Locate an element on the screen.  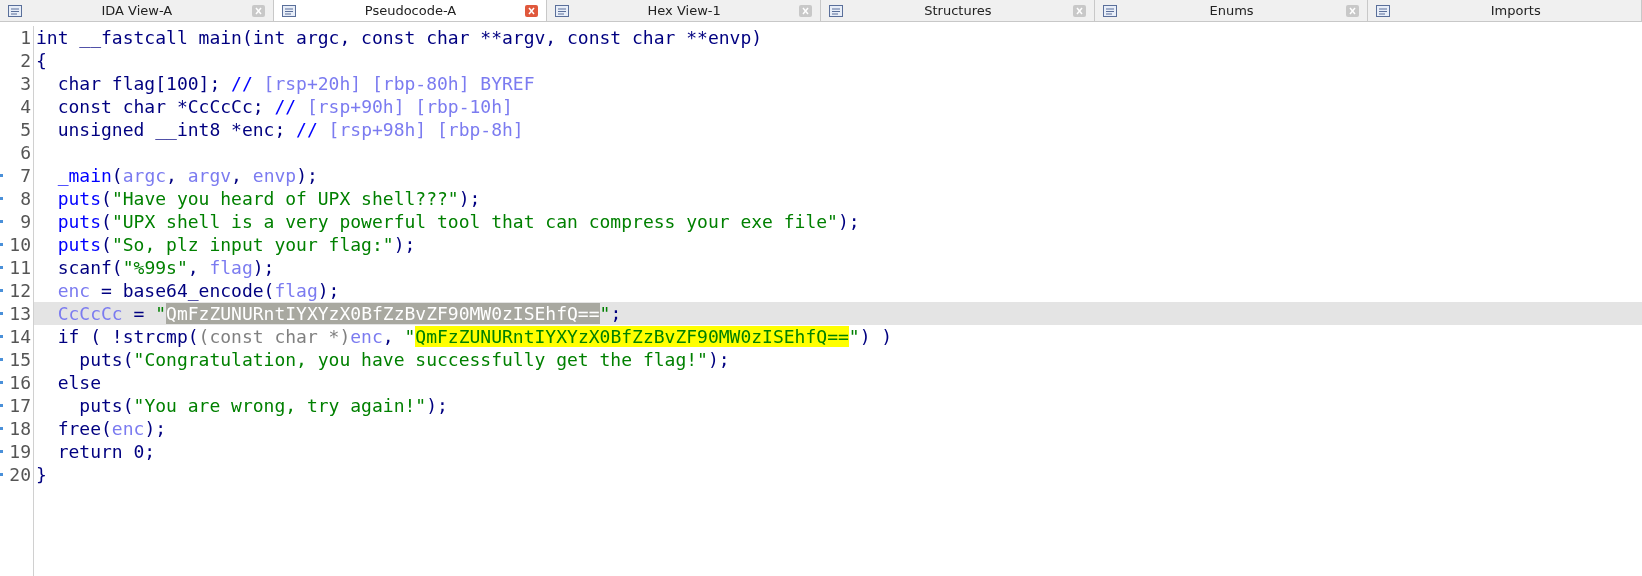
line-number: 13 is located at coordinates (20, 313).